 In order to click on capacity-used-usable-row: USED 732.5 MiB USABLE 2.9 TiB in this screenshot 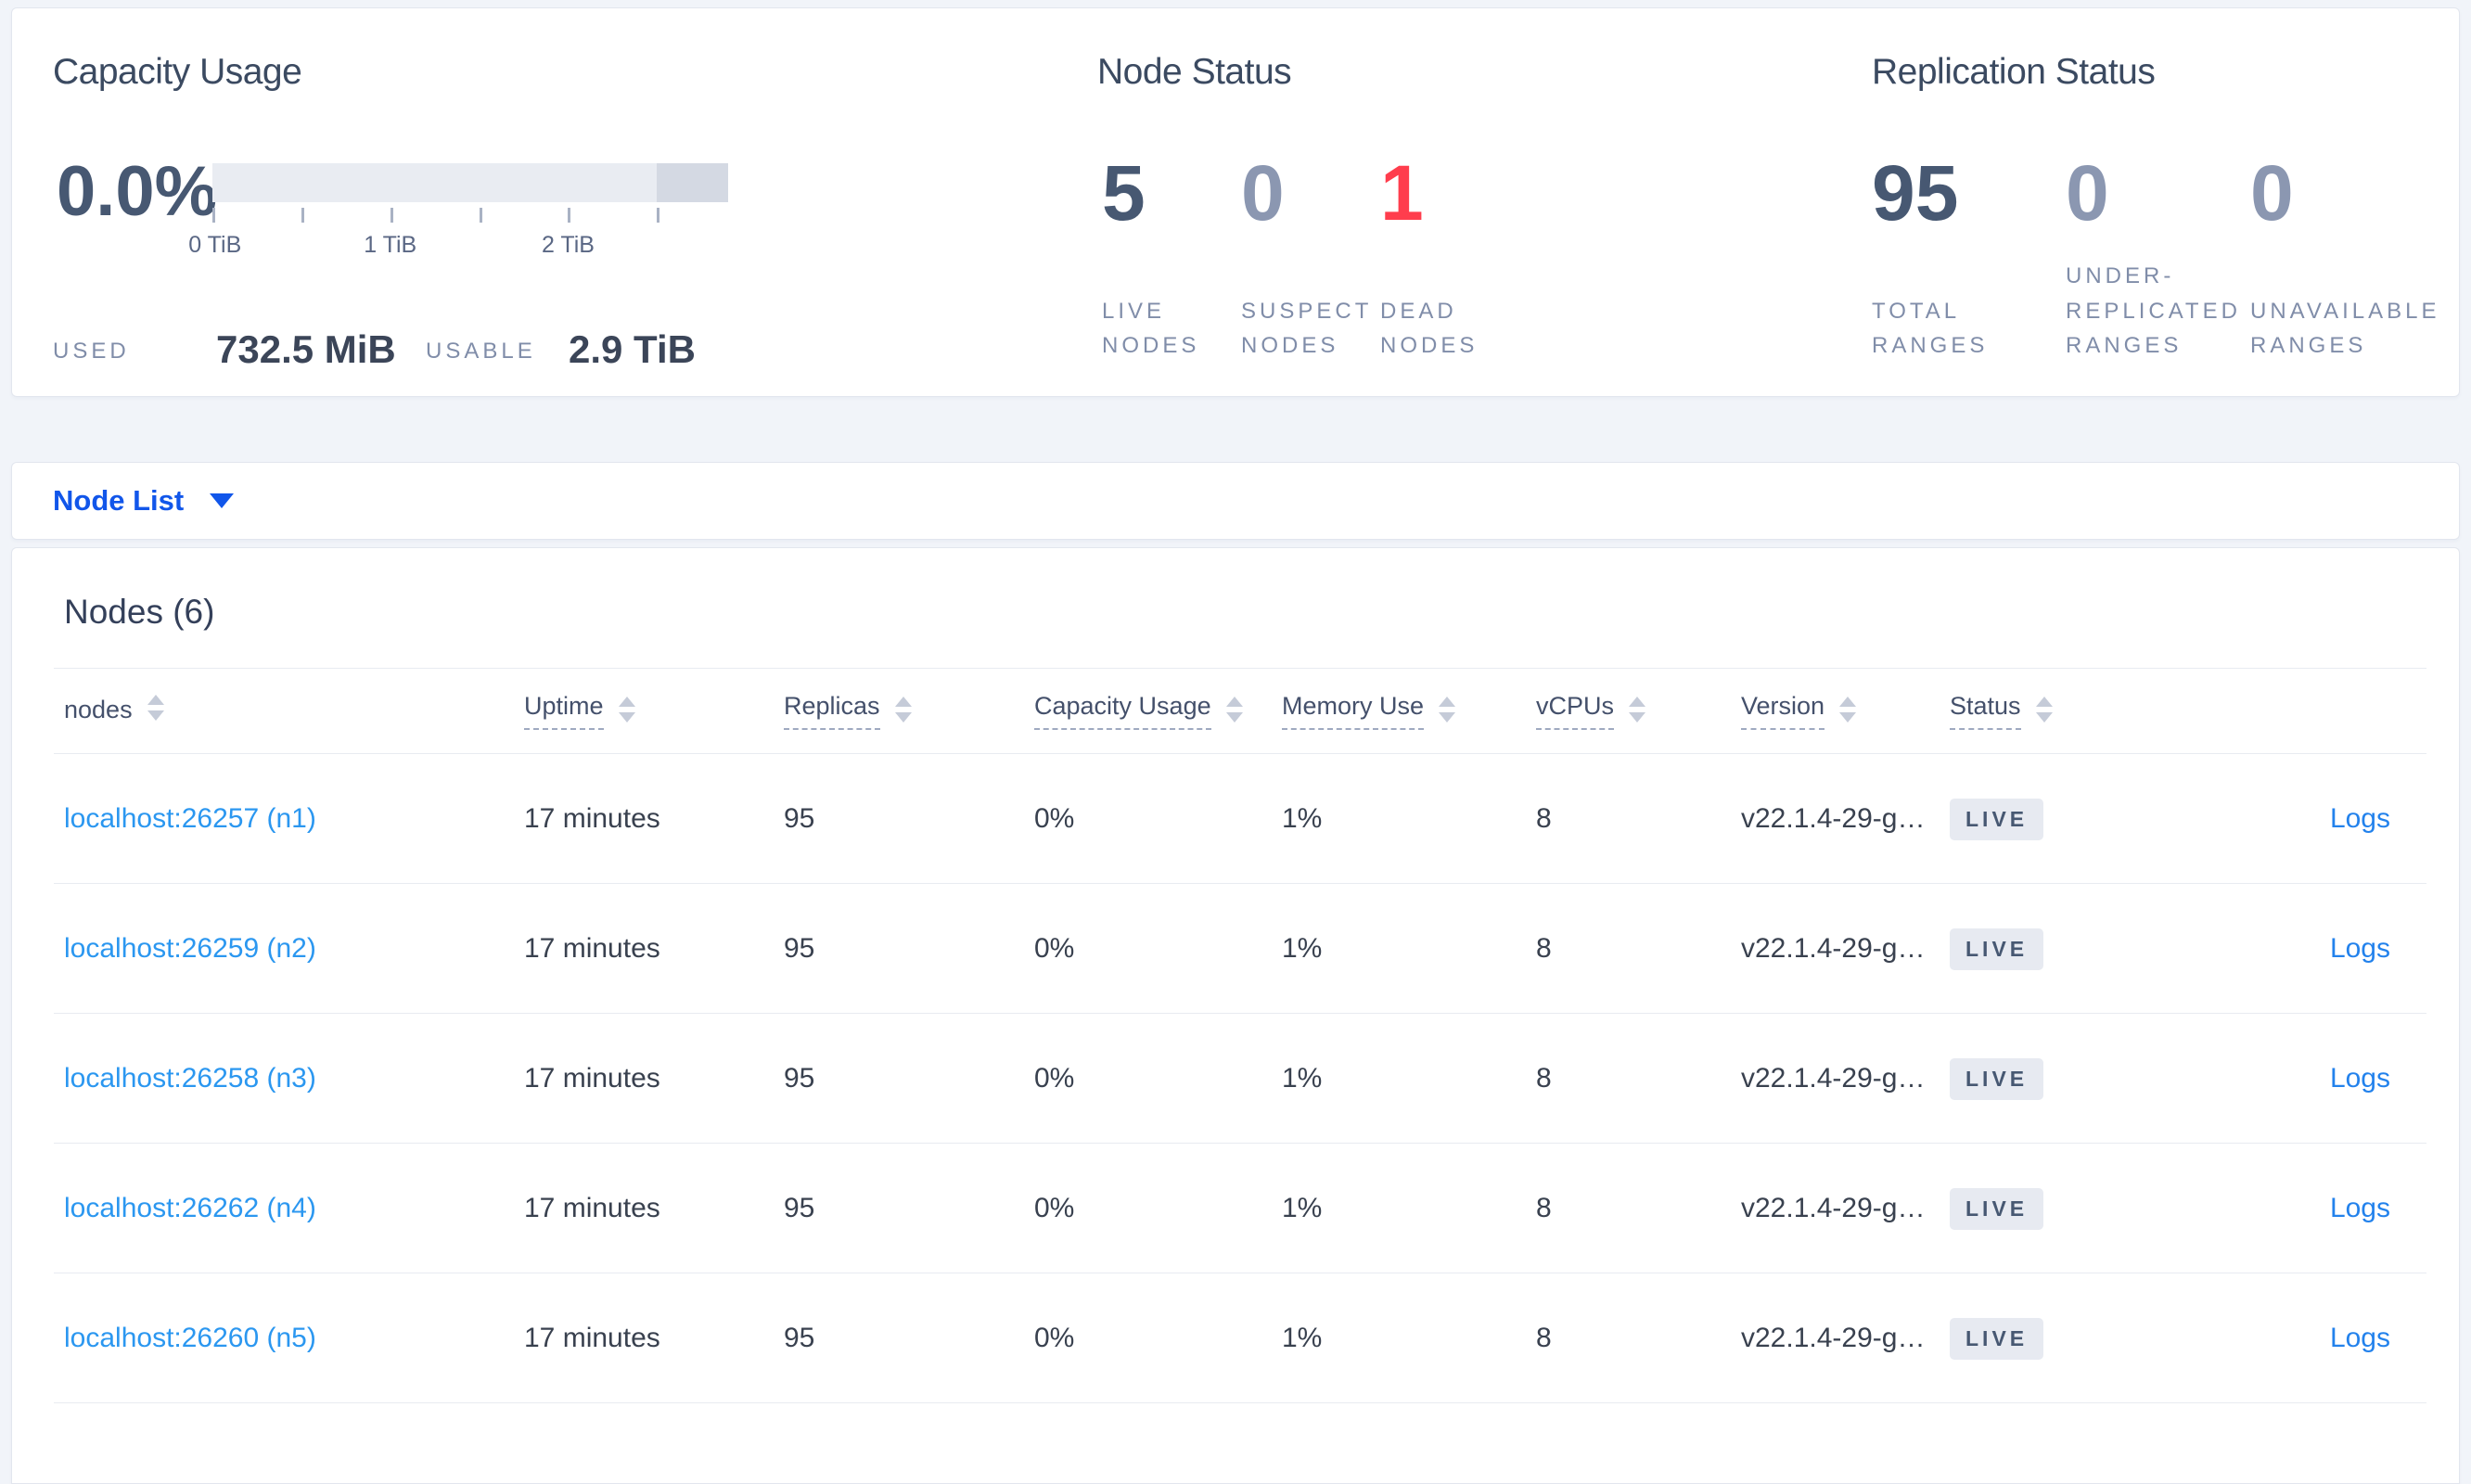, I will do `click(563, 355)`.